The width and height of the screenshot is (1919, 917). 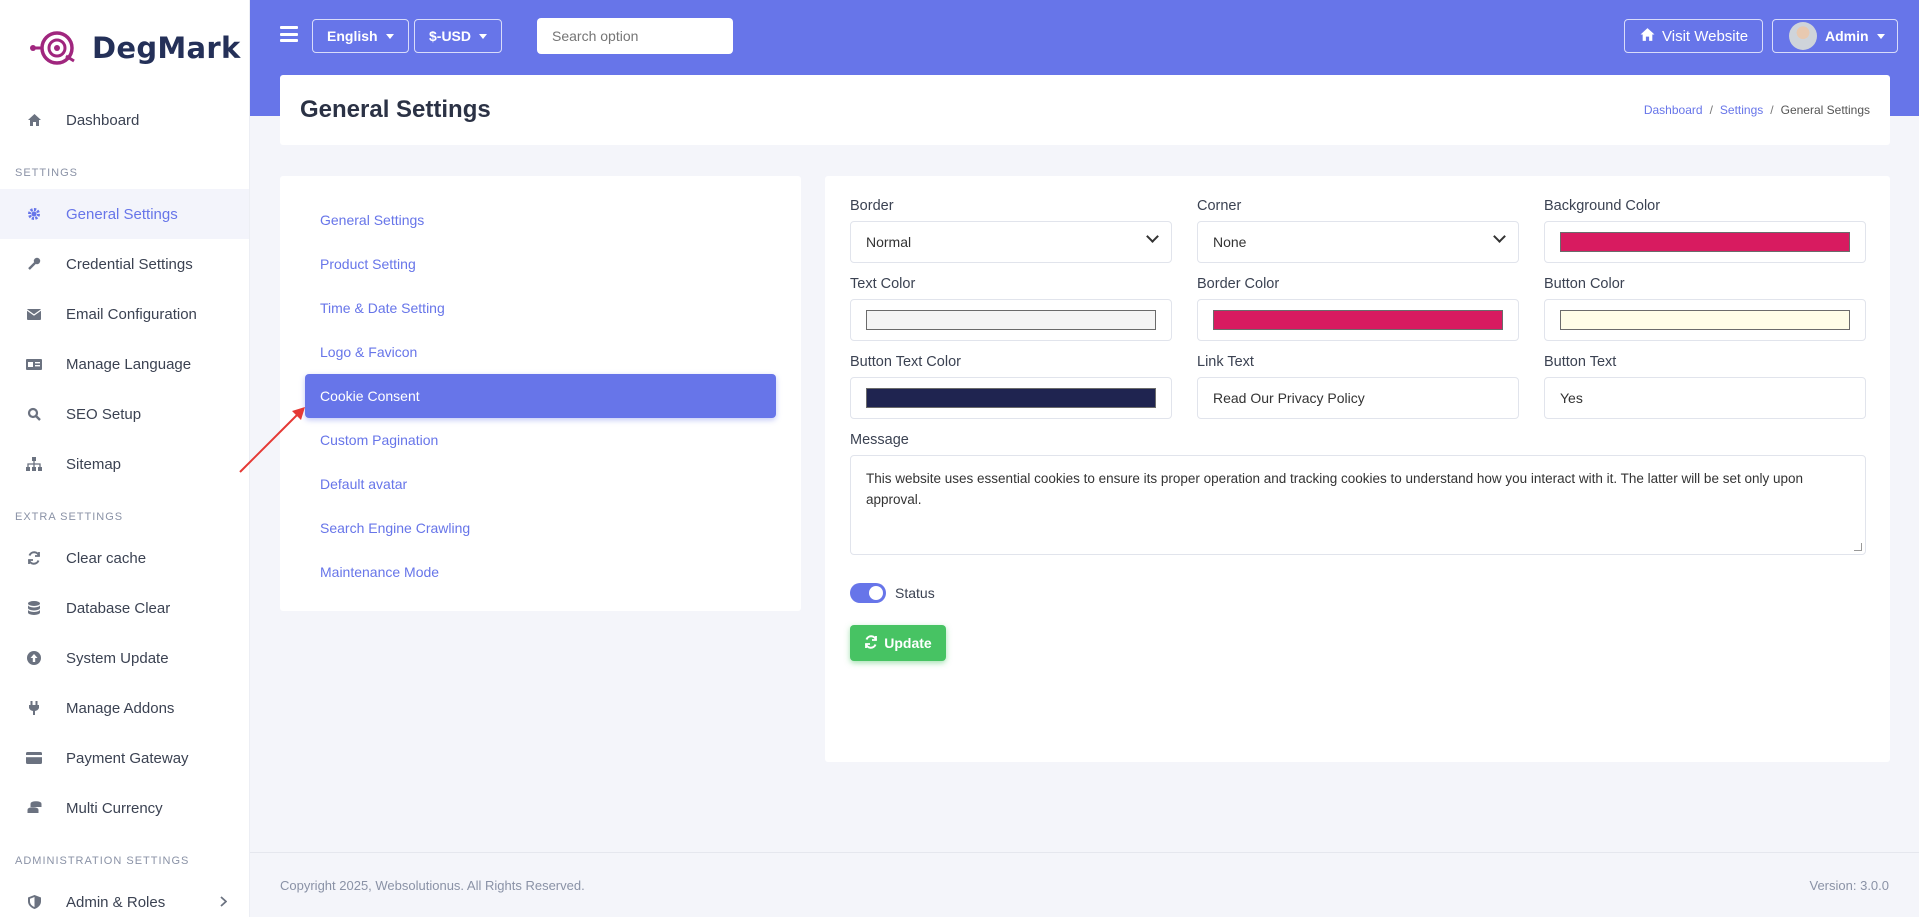 What do you see at coordinates (908, 643) in the screenshot?
I see `update-button-label: Update` at bounding box center [908, 643].